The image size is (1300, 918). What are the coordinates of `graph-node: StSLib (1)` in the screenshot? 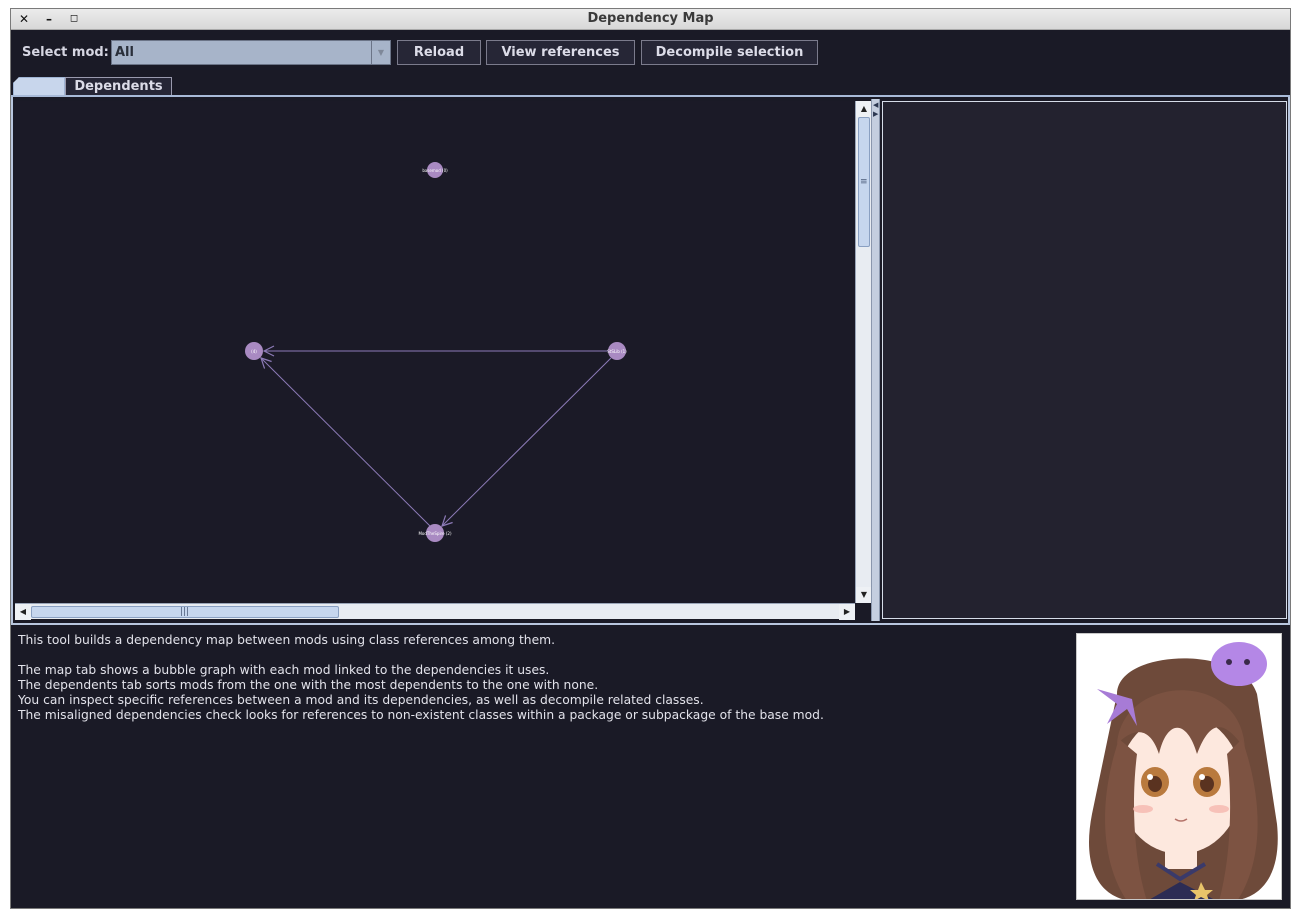 It's located at (617, 351).